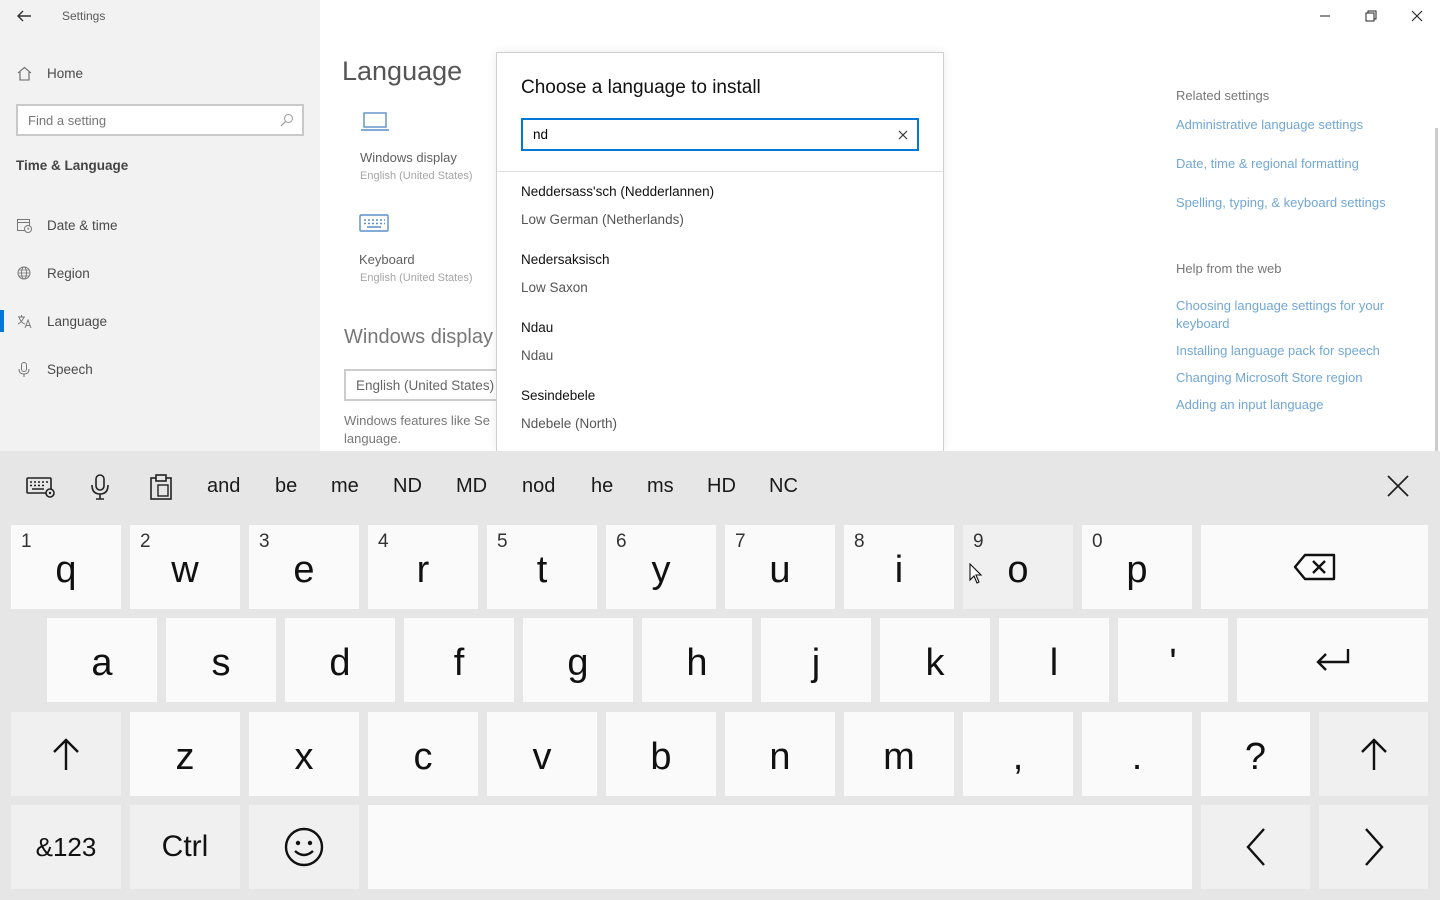 The image size is (1440, 900). Describe the element at coordinates (903, 135) in the screenshot. I see `clear-icon` at that location.